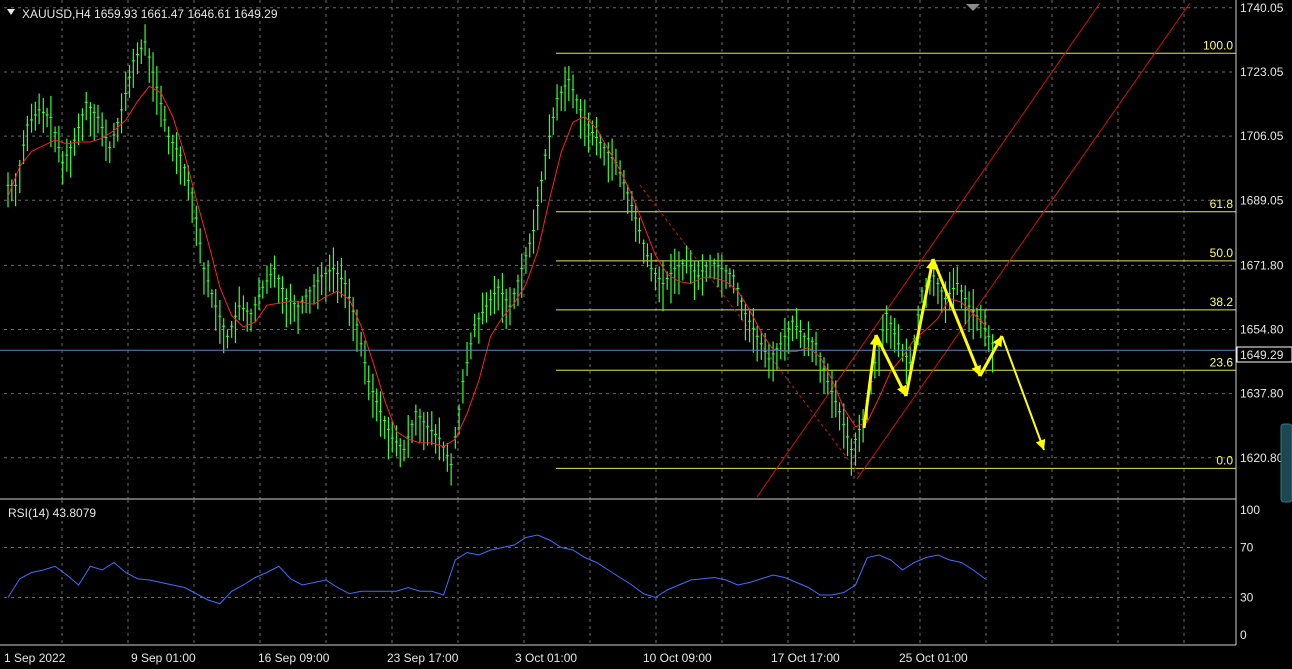 Image resolution: width=1292 pixels, height=669 pixels. Describe the element at coordinates (1222, 362) in the screenshot. I see `fib-level-label: 23.6` at that location.